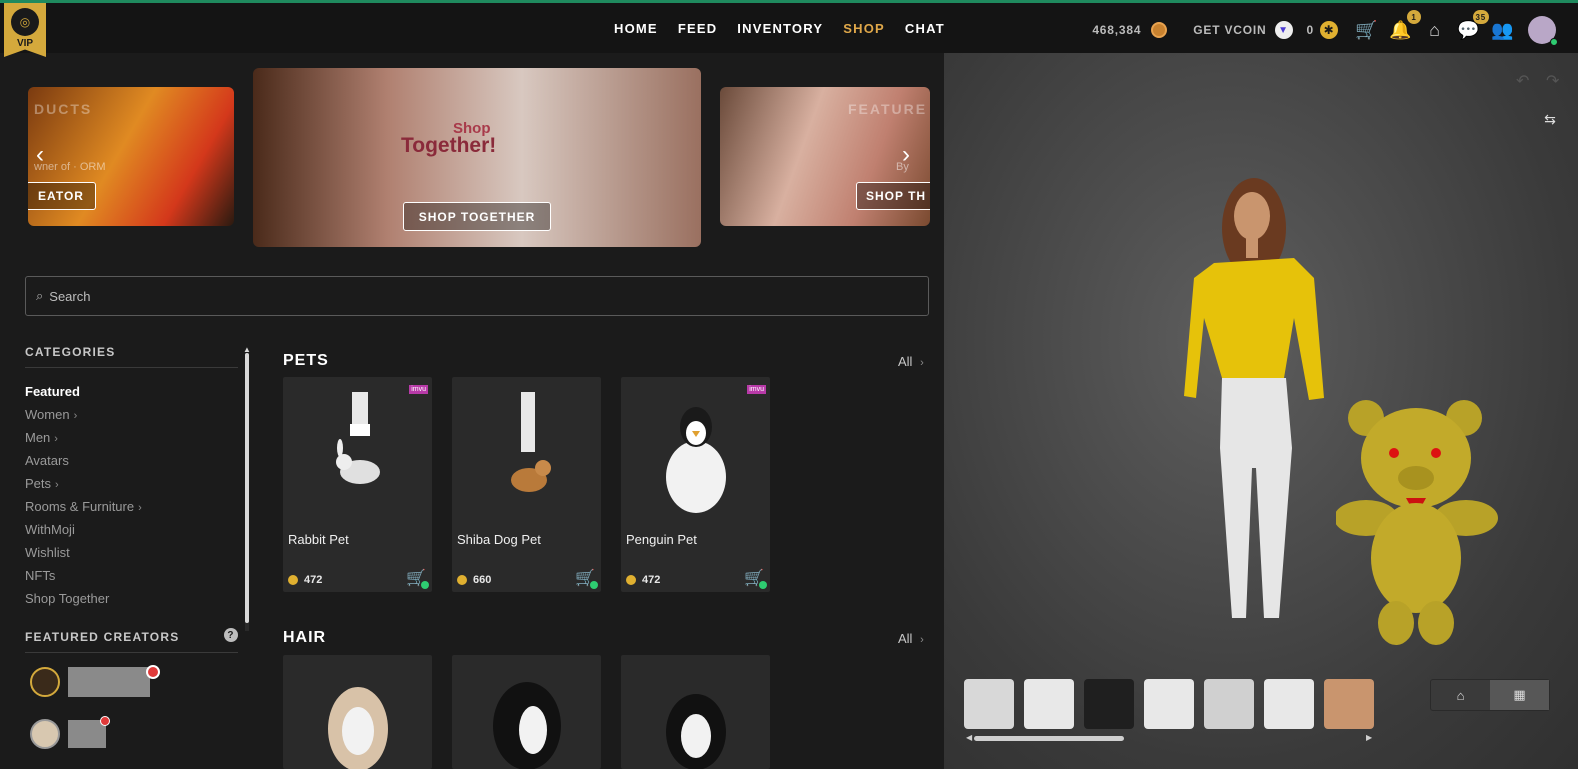 The width and height of the screenshot is (1578, 769). Describe the element at coordinates (1460, 695) in the screenshot. I see `hanger-icon: ⌂` at that location.